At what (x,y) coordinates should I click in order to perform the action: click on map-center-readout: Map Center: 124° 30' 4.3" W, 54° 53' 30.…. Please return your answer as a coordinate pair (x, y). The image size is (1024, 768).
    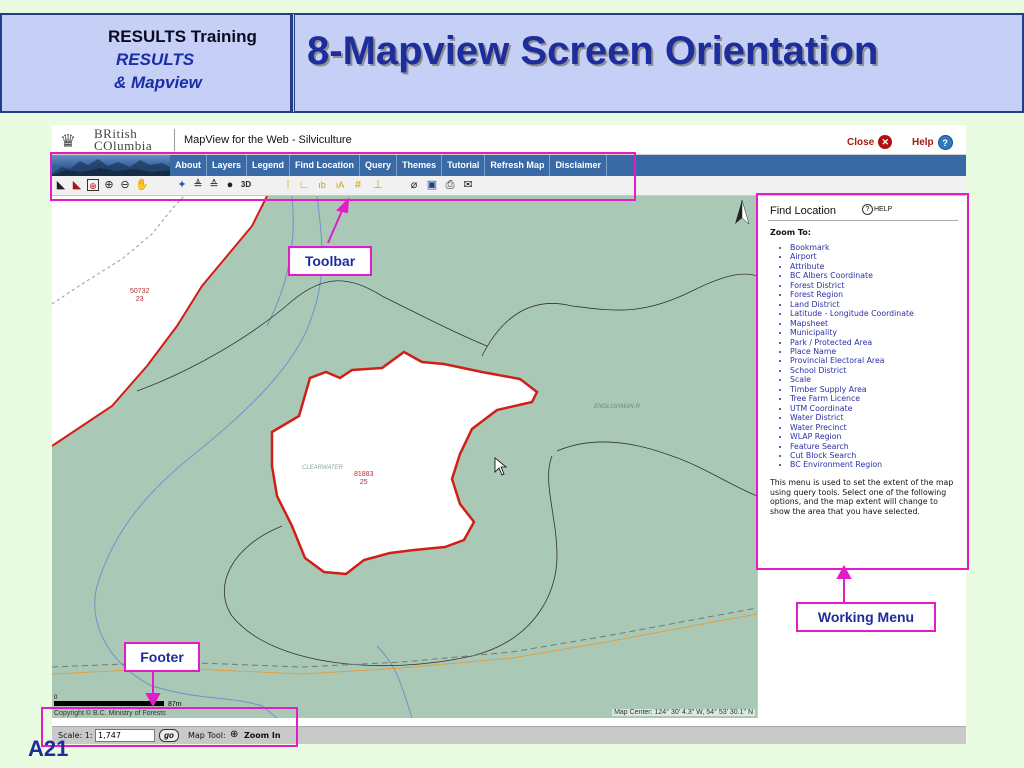
    Looking at the image, I should click on (683, 712).